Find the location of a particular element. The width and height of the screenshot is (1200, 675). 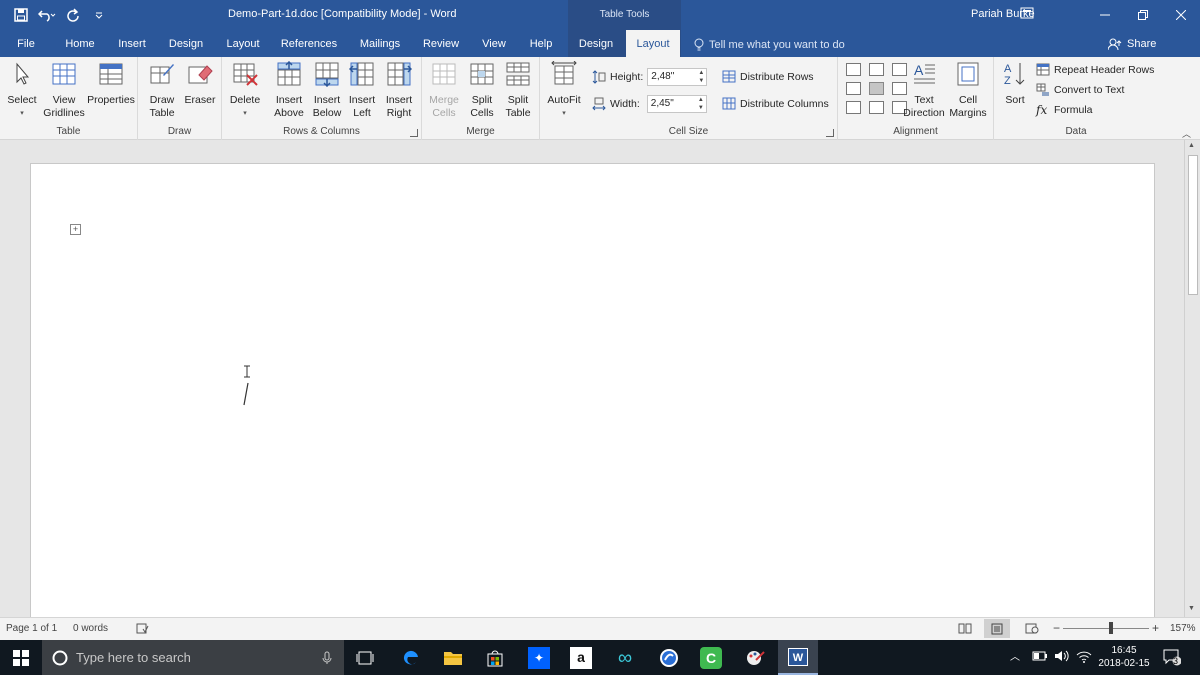

battery-icon is located at coordinates (1040, 658).